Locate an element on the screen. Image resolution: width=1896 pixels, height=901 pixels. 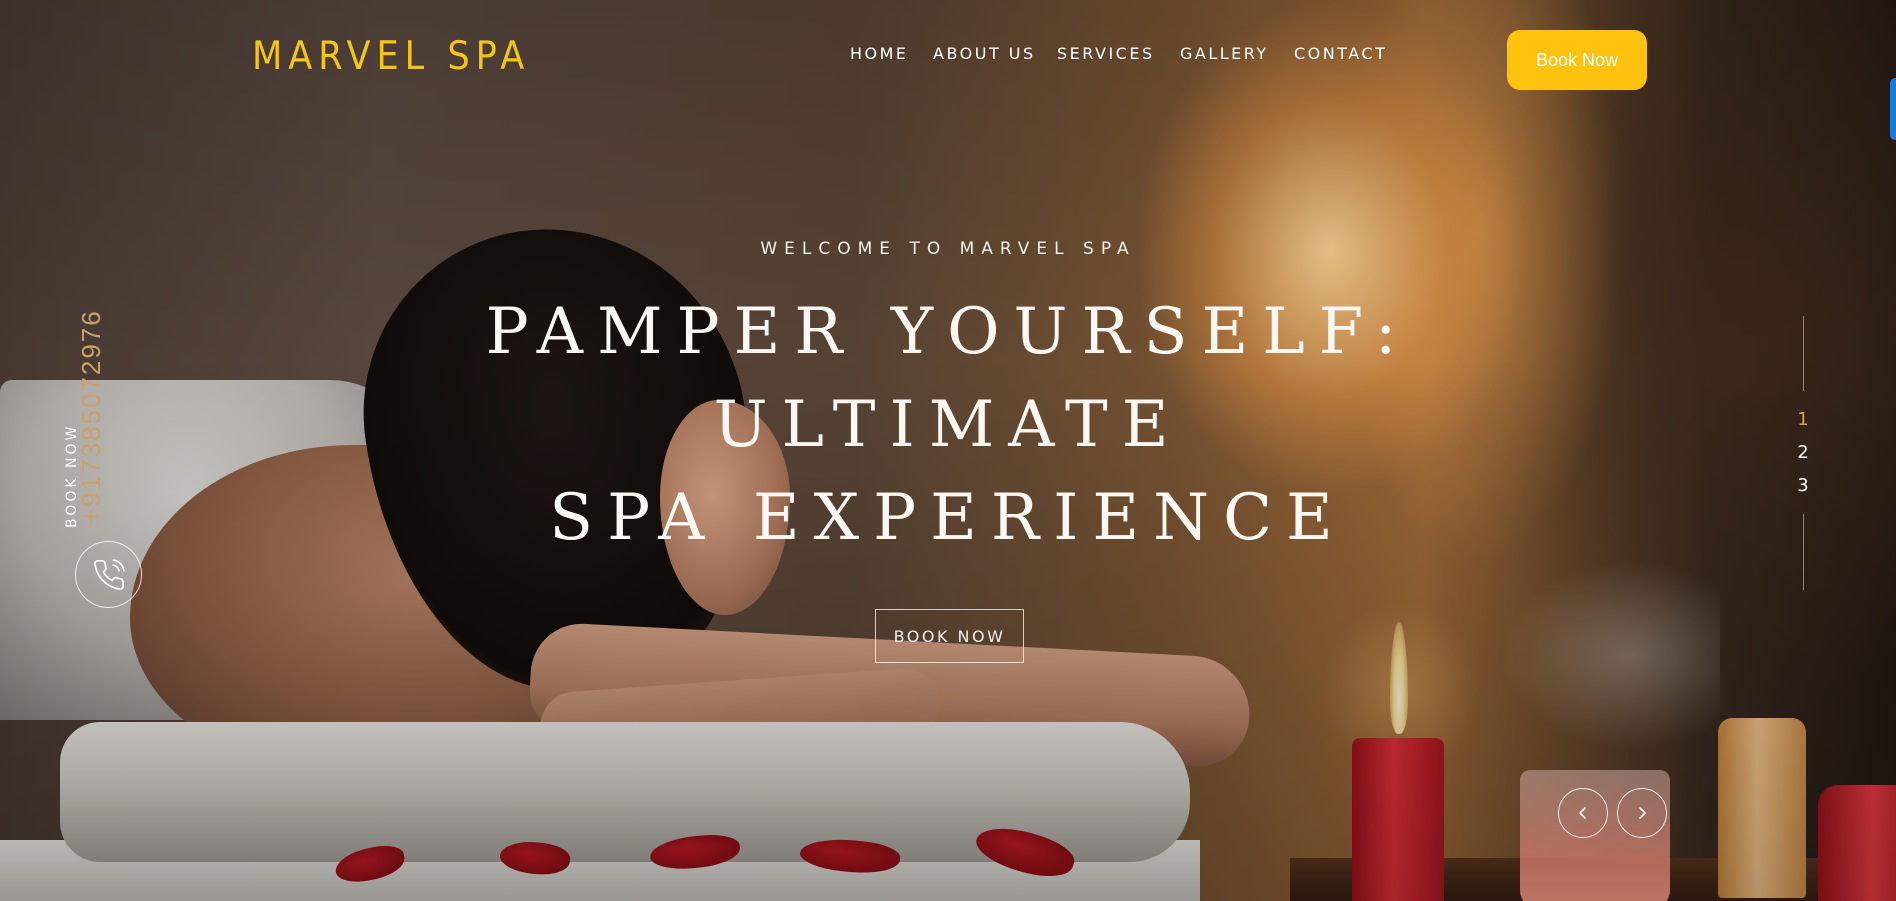
slide-page-2: 2 is located at coordinates (1803, 452).